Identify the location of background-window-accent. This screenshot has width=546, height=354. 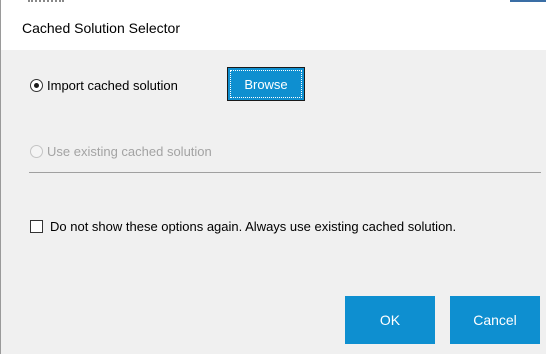
(528, 1).